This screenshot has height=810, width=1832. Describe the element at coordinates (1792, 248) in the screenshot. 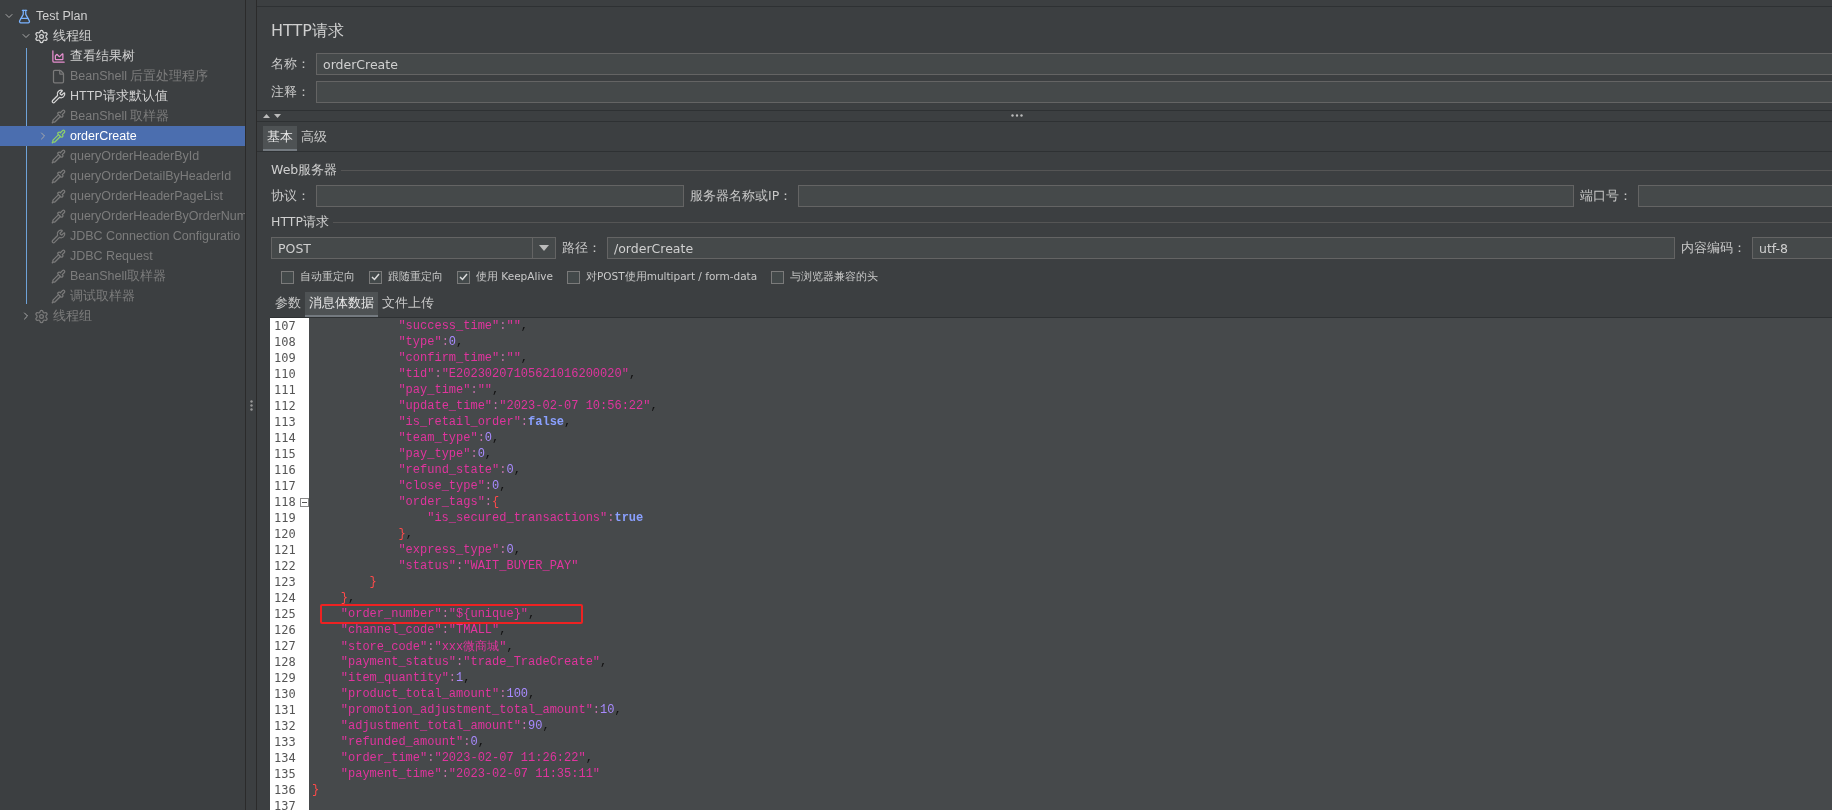

I see `encoding-field: utf-8` at that location.